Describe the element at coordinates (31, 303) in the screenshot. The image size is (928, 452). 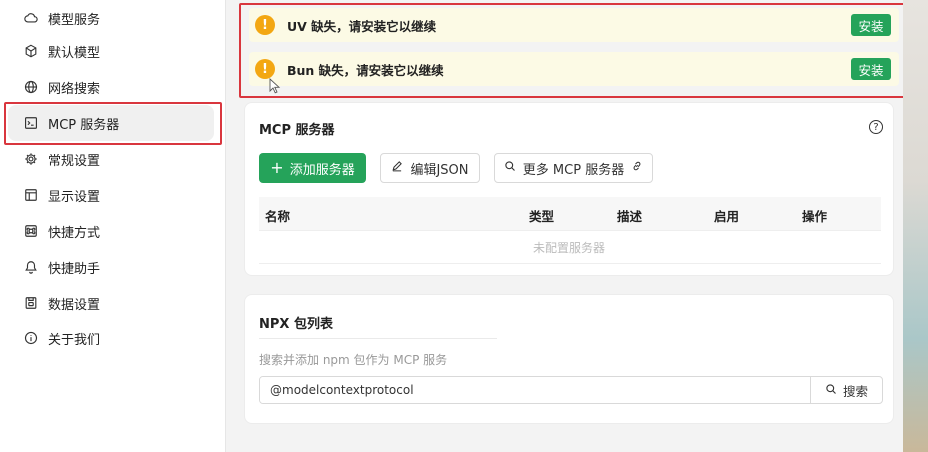
I see `storage-icon` at that location.